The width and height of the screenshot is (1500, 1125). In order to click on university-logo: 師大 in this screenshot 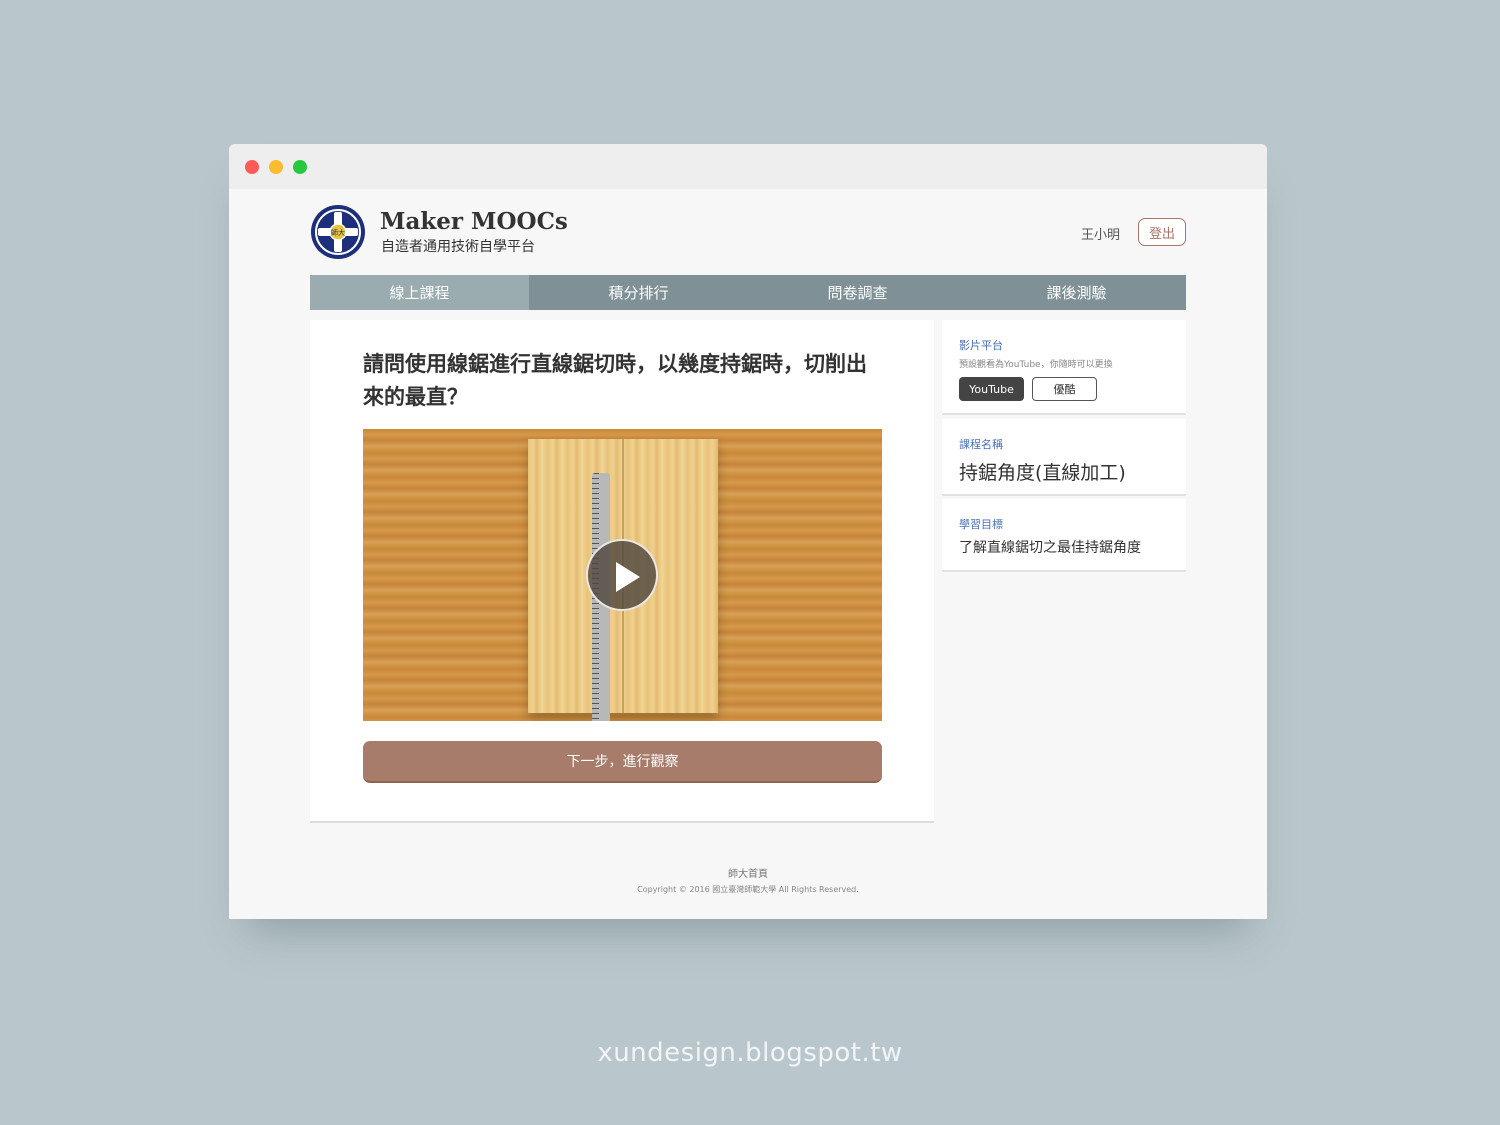, I will do `click(338, 232)`.